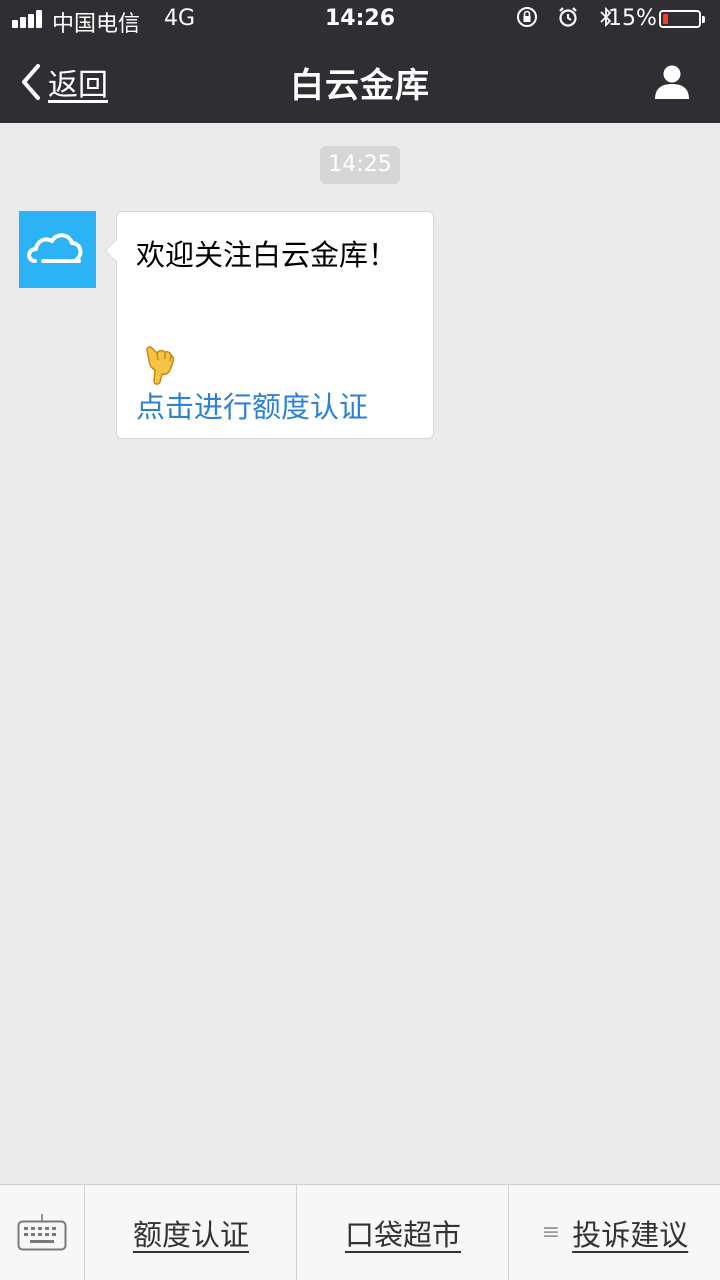 This screenshot has width=720, height=1280. Describe the element at coordinates (360, 165) in the screenshot. I see `message-timestamp: 14:25` at that location.